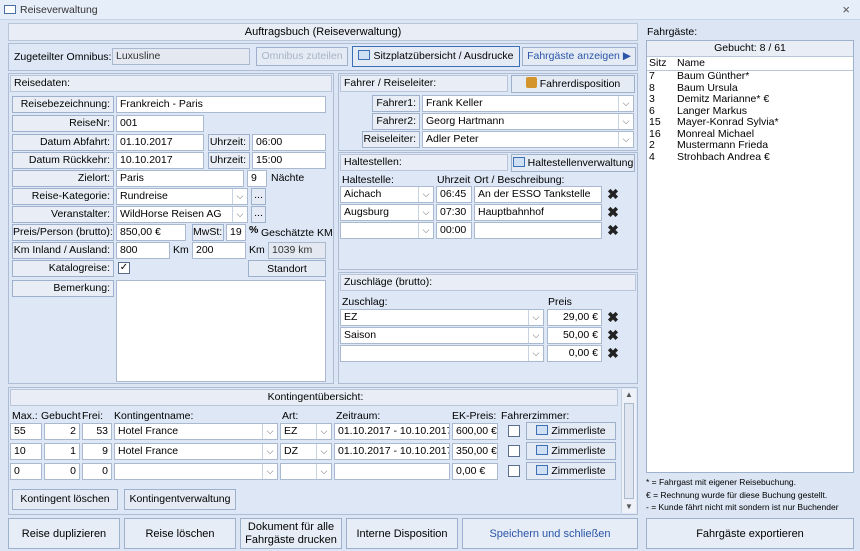  What do you see at coordinates (289, 142) in the screenshot?
I see `abfahrt-time-field: 06:00` at bounding box center [289, 142].